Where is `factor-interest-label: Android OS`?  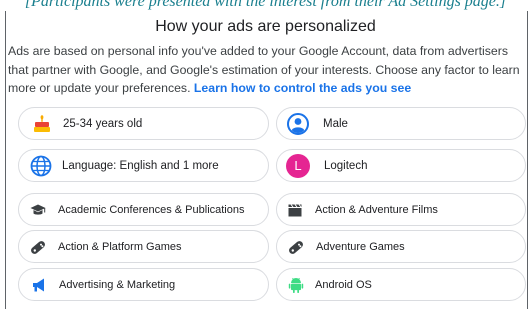 factor-interest-label: Android OS is located at coordinates (343, 284).